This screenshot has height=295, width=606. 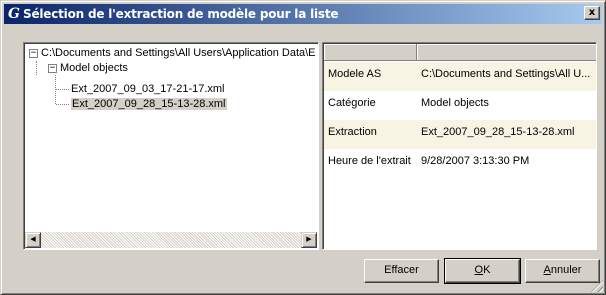 I want to click on clear-button: Effacer, so click(x=401, y=271).